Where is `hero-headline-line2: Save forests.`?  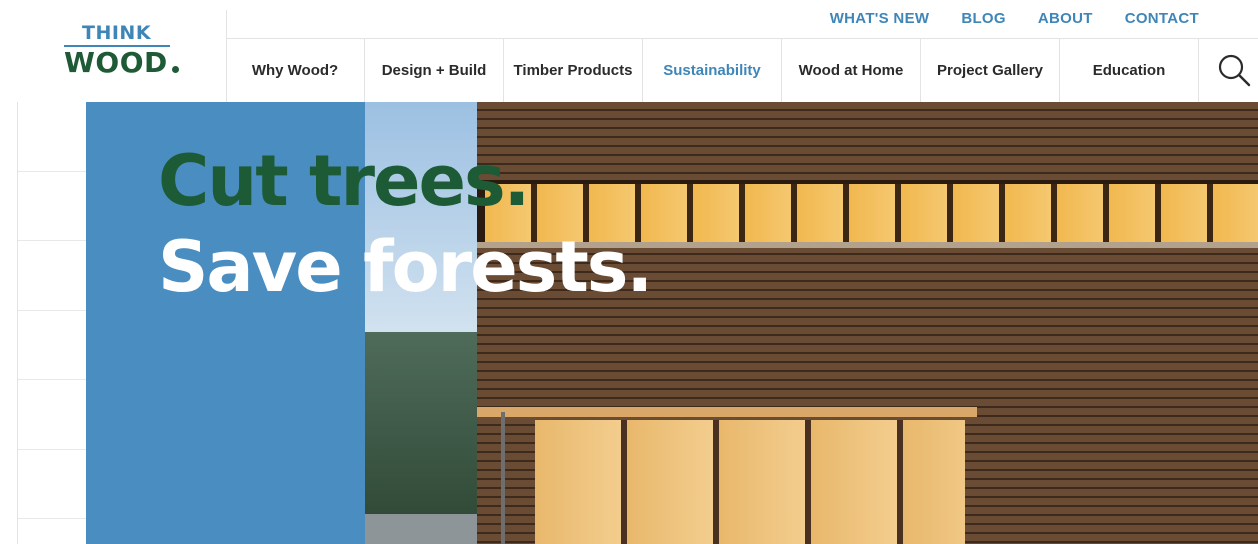 hero-headline-line2: Save forests. is located at coordinates (405, 267).